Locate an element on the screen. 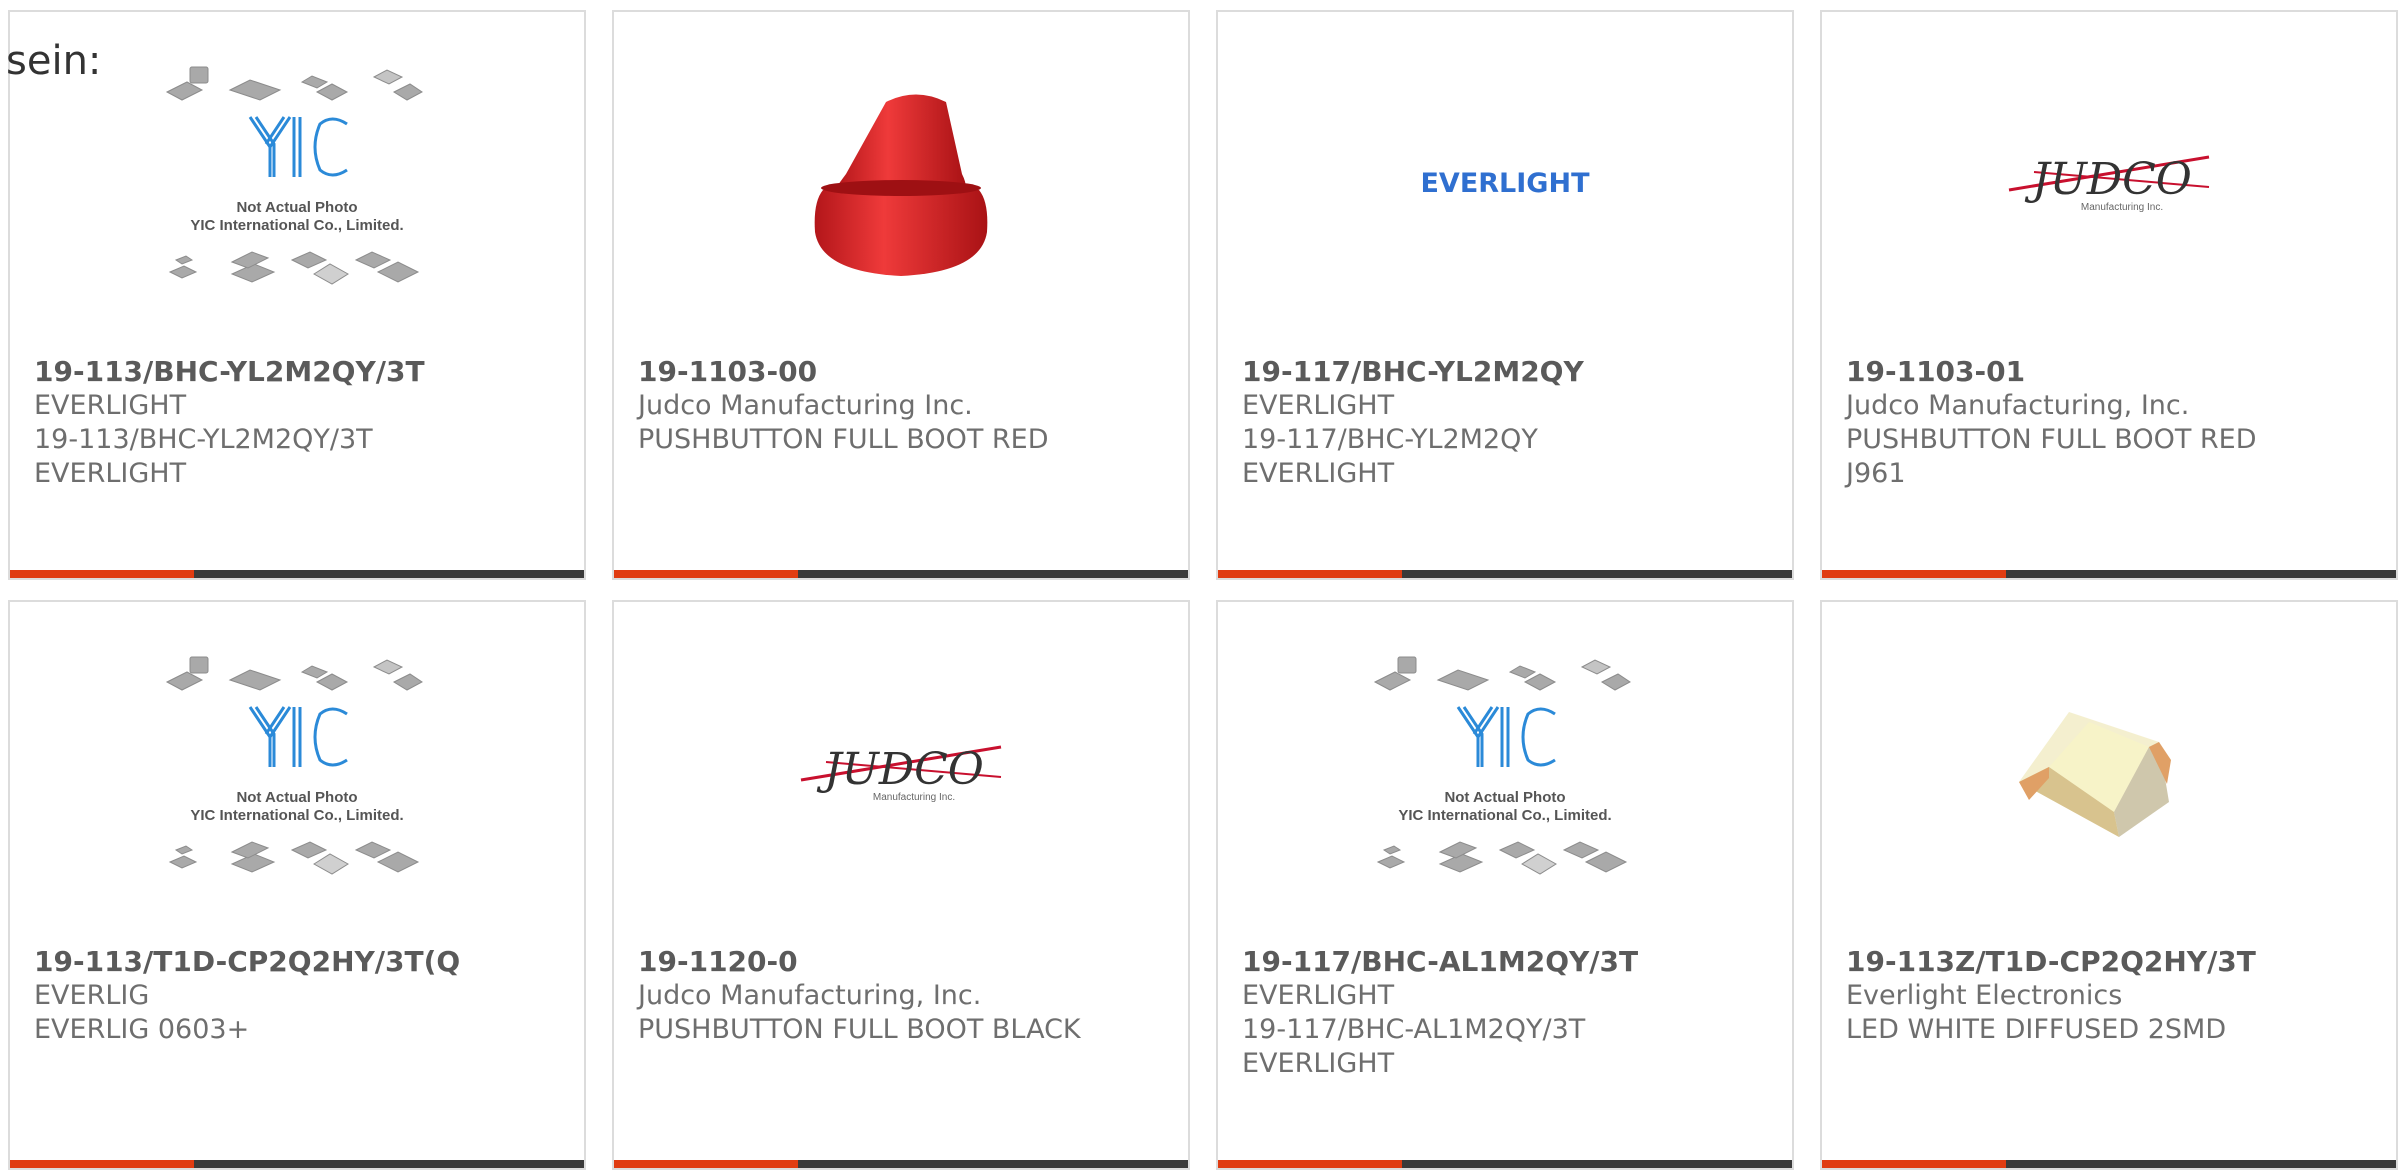 Image resolution: width=2400 pixels, height=1170 pixels. part-number-link: 19-117/BHC-YL2M2QY is located at coordinates (1512, 372).